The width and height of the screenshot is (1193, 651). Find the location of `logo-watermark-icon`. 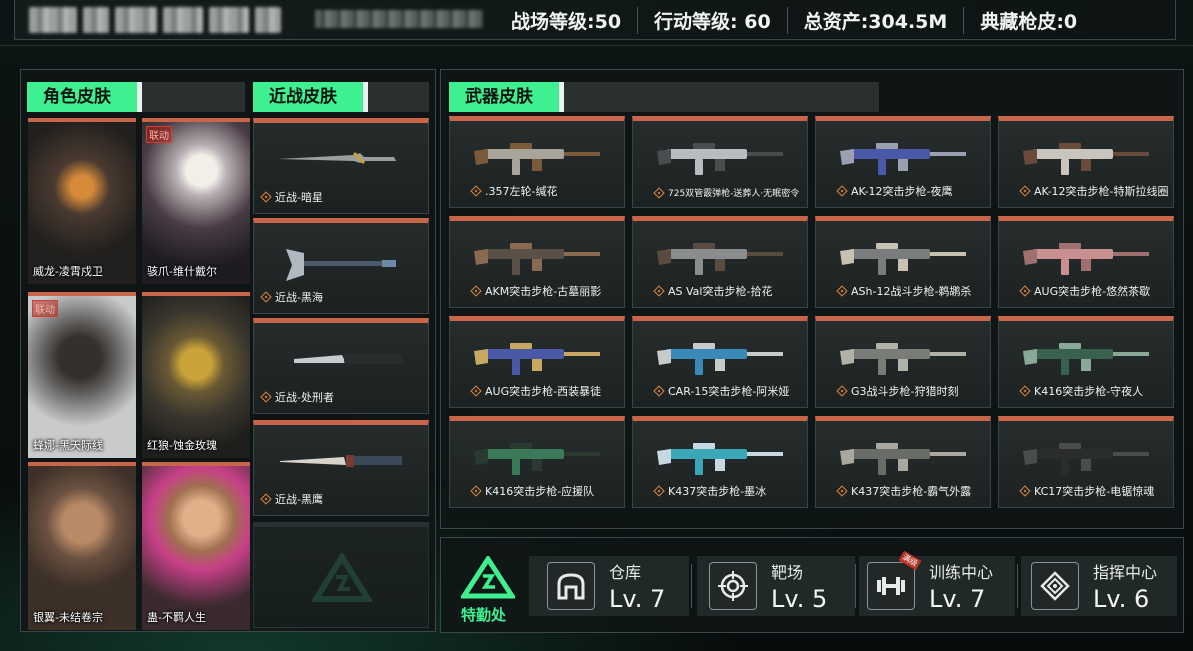

logo-watermark-icon is located at coordinates (342, 577).